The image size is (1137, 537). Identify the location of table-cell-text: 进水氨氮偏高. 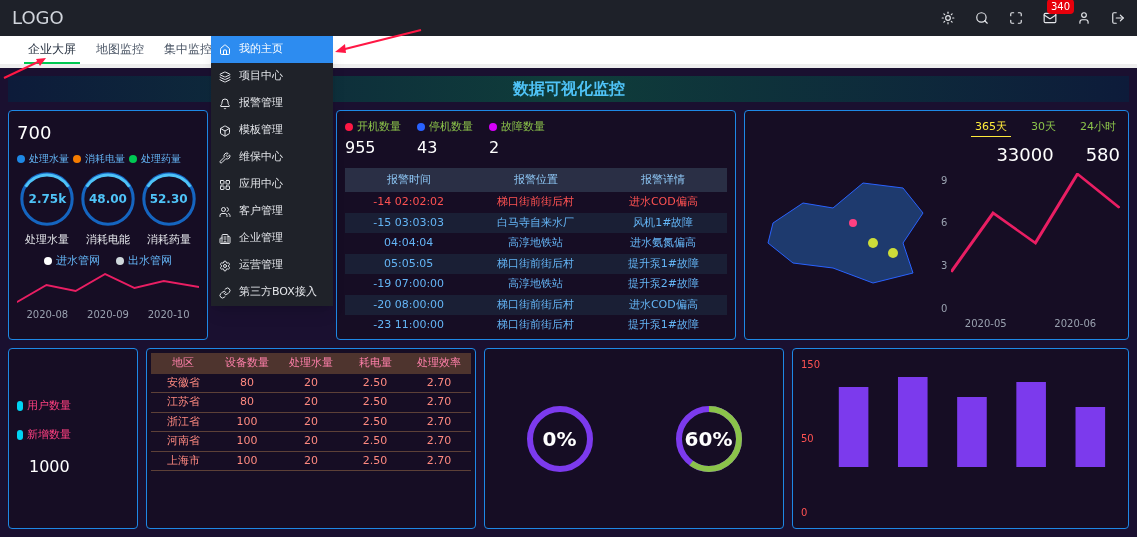
(663, 243).